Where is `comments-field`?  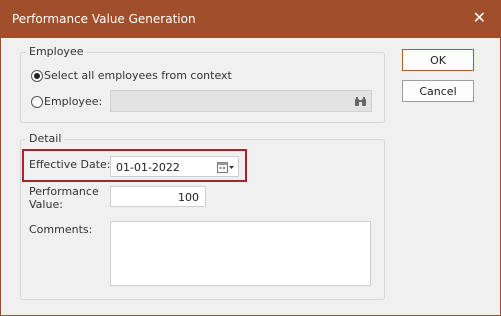 comments-field is located at coordinates (240, 253).